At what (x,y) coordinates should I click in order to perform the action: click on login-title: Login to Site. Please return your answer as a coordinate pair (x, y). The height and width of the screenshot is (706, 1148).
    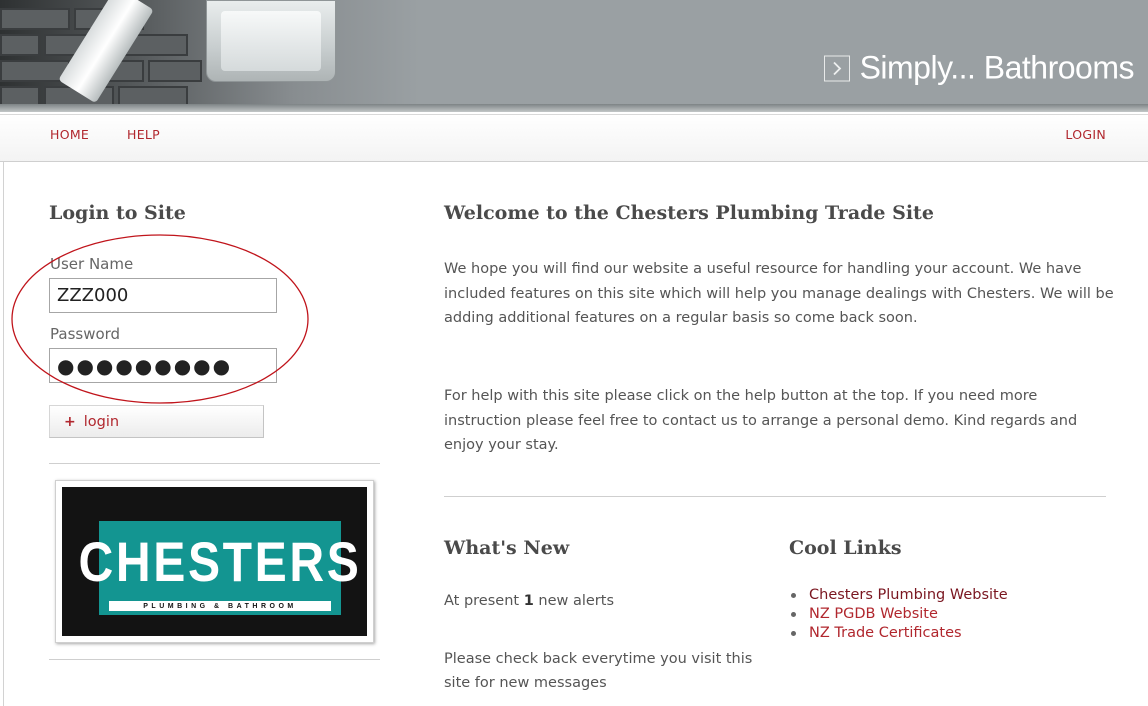
    Looking at the image, I should click on (117, 213).